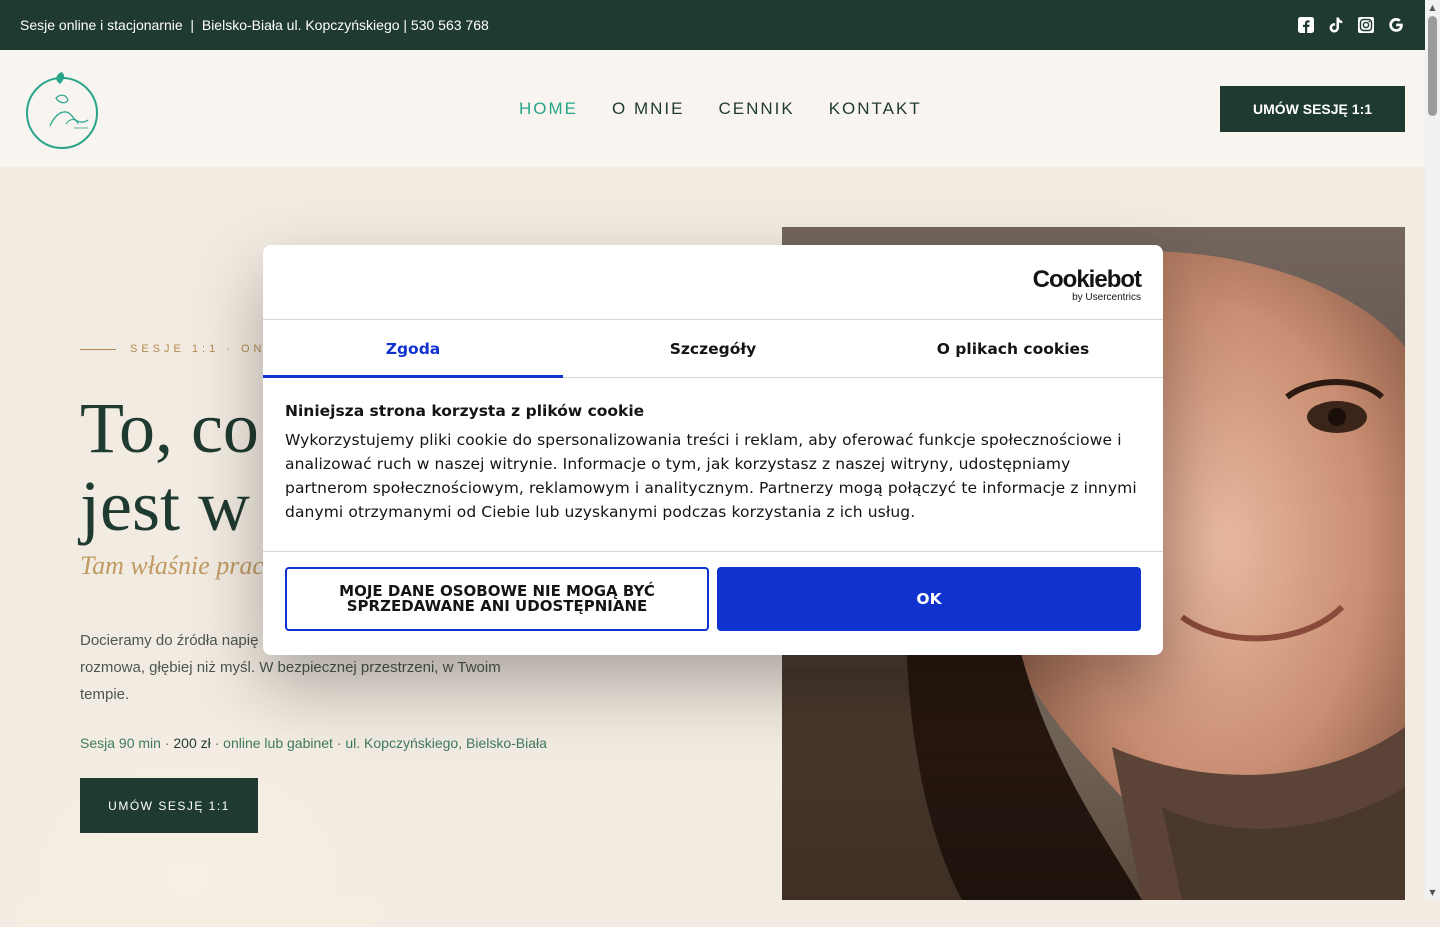  I want to click on book-session-button: UMÓW SESJĘ 1:1, so click(1312, 109).